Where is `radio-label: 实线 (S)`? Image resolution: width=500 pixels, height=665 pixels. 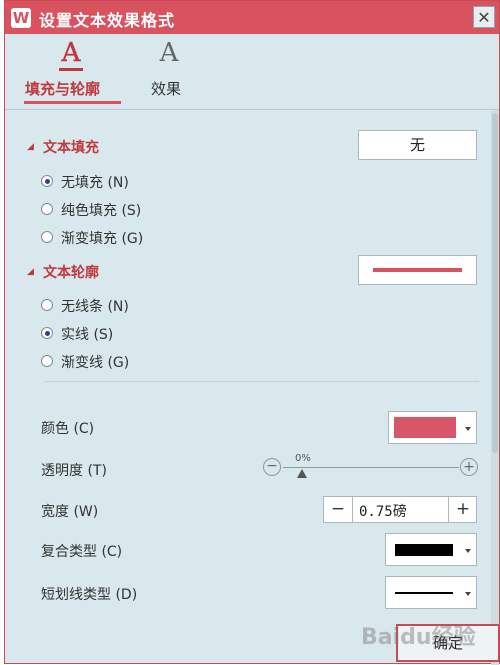
radio-label: 实线 (S) is located at coordinates (87, 335).